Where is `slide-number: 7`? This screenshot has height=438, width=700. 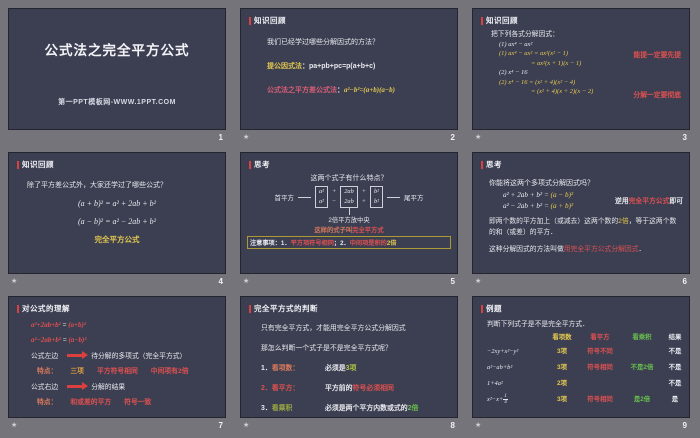
slide-number: 7 is located at coordinates (220, 425).